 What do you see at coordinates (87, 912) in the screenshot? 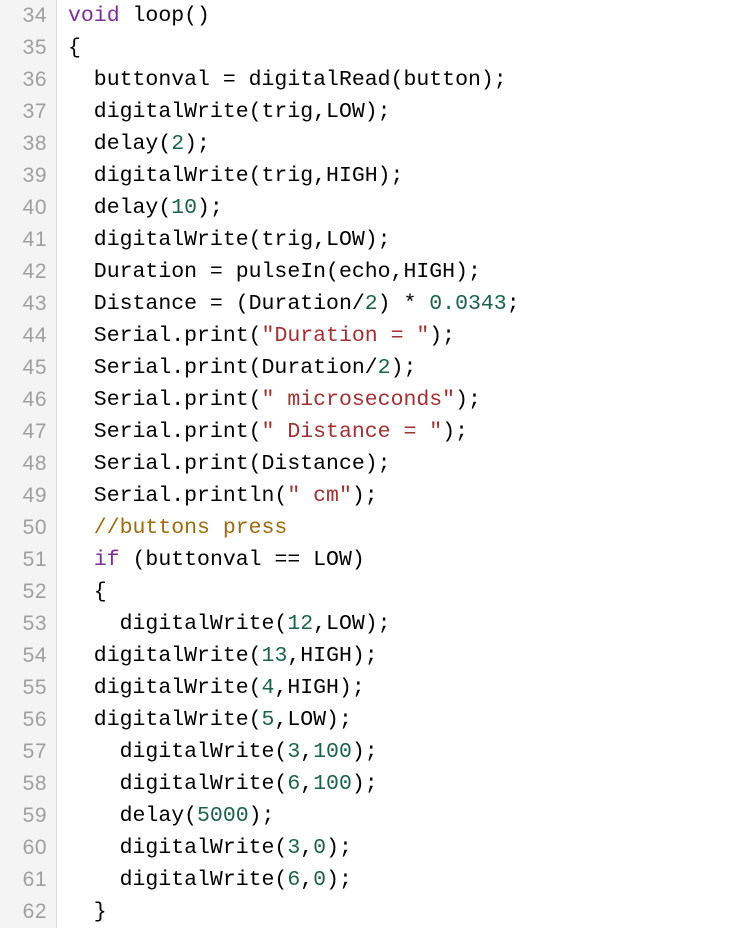
I see `token-plain: }` at bounding box center [87, 912].